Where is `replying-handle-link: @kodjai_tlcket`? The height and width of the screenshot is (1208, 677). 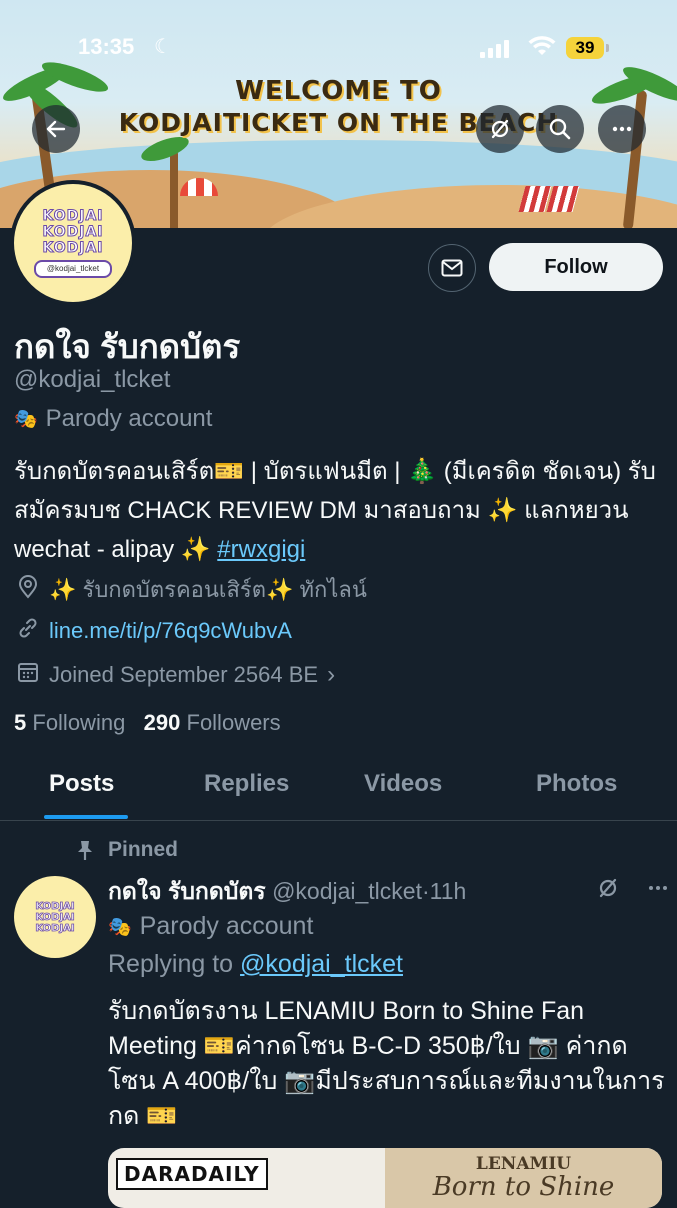 replying-handle-link: @kodjai_tlcket is located at coordinates (321, 964).